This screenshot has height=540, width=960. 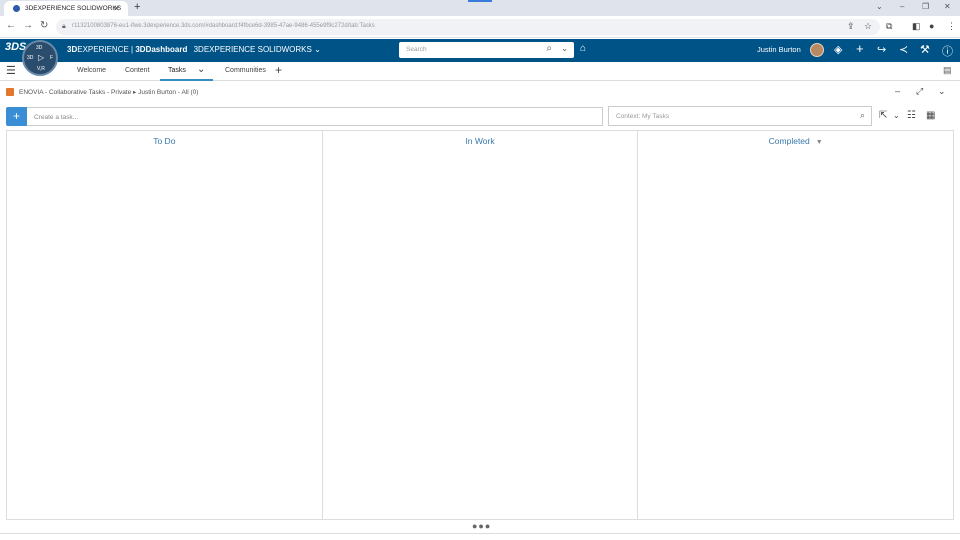 What do you see at coordinates (947, 70) in the screenshot?
I see `chat-icon: ▤` at bounding box center [947, 70].